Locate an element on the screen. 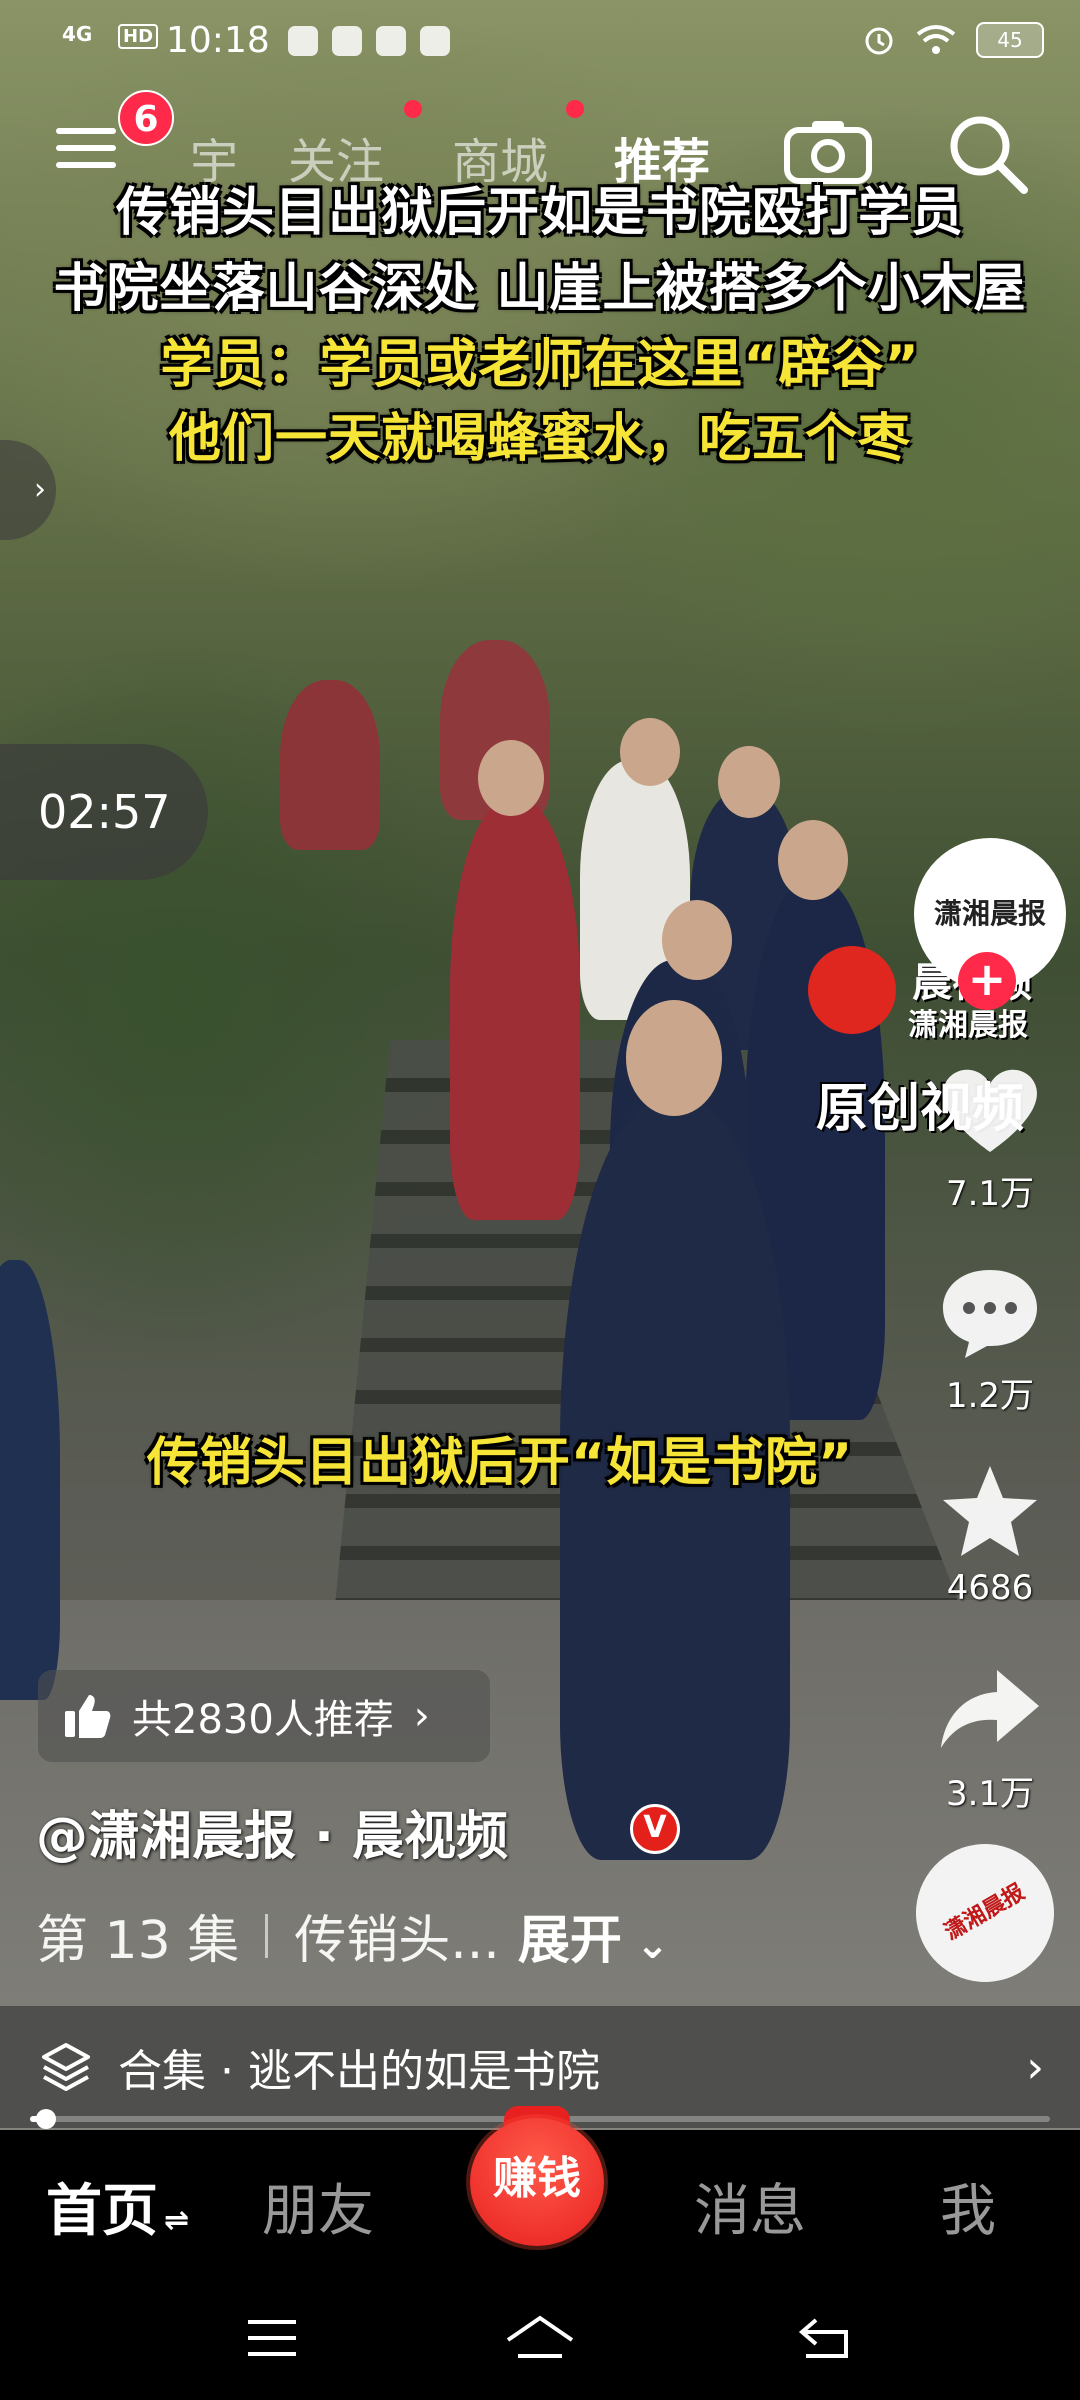 The width and height of the screenshot is (1080, 2400). tab-home: 首页 ⇌ is located at coordinates (117, 2206).